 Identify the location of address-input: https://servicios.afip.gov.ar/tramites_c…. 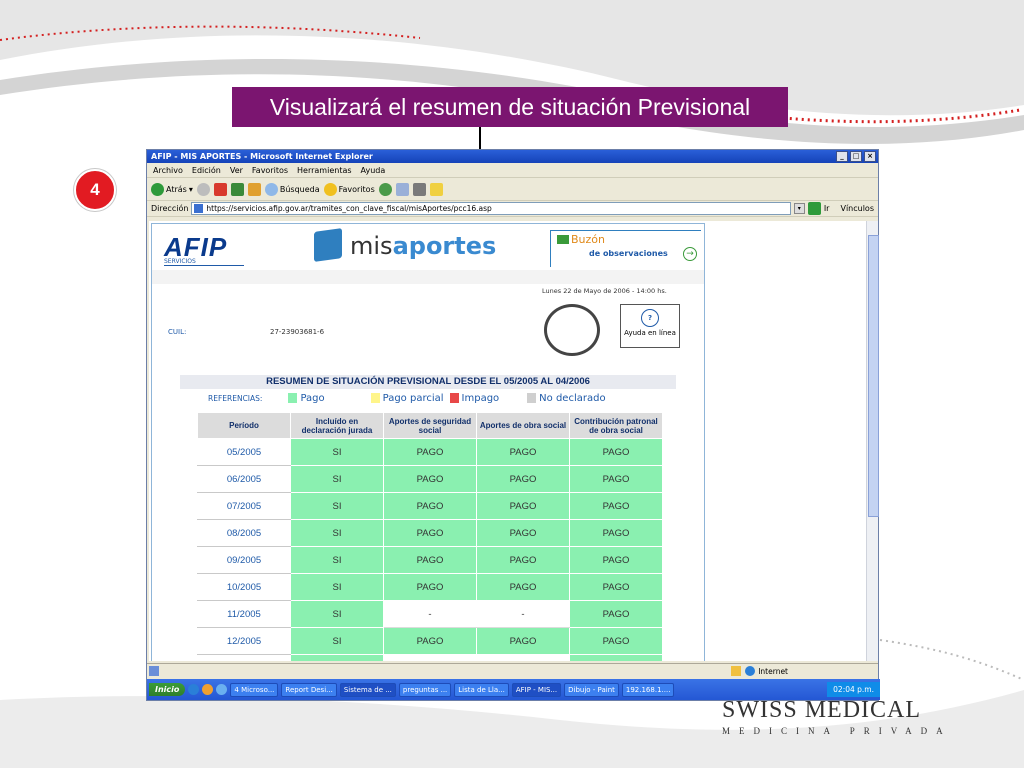
(491, 208).